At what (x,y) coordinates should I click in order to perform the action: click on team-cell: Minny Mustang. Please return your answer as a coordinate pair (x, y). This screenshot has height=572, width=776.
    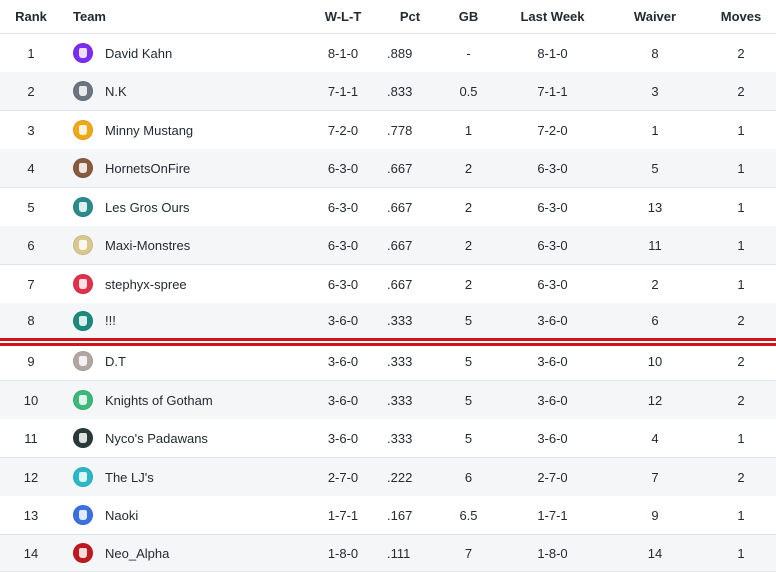
    Looking at the image, I should click on (188, 130).